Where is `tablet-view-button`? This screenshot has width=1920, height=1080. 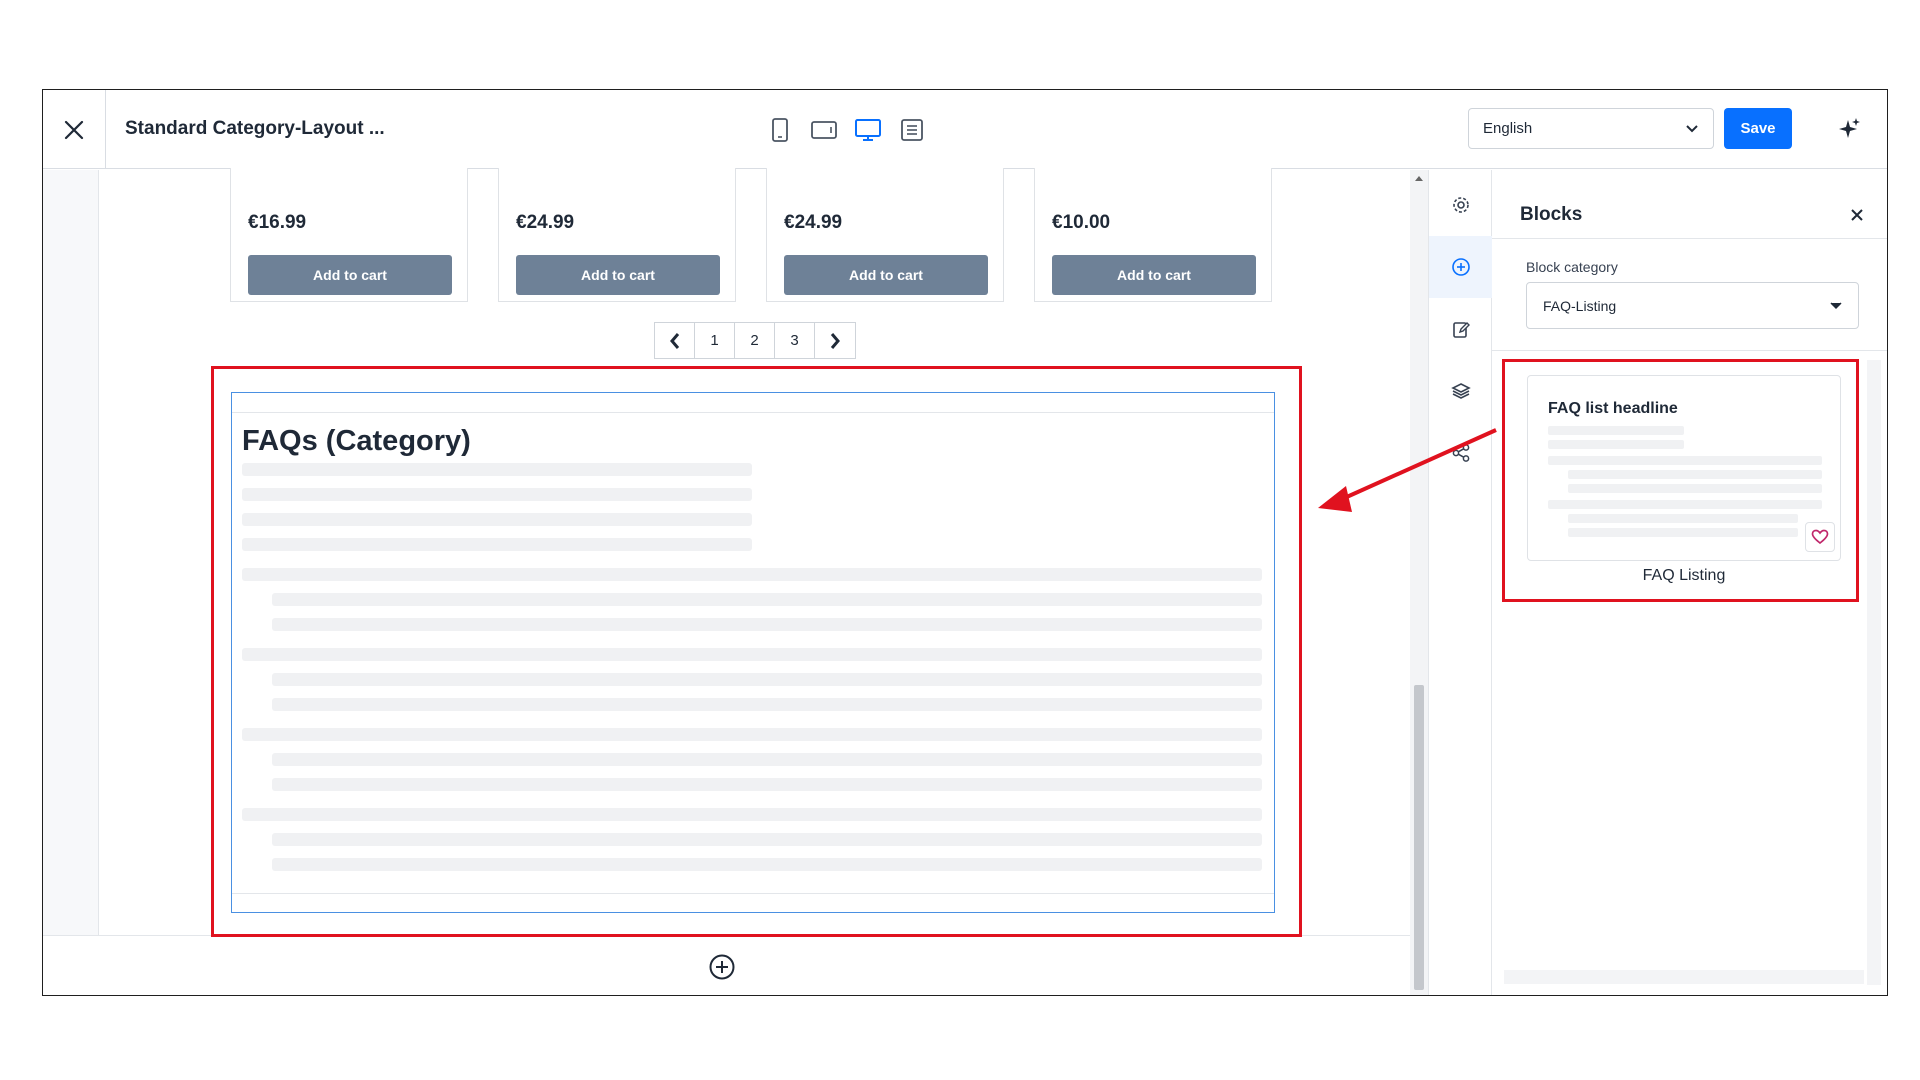 tablet-view-button is located at coordinates (824, 130).